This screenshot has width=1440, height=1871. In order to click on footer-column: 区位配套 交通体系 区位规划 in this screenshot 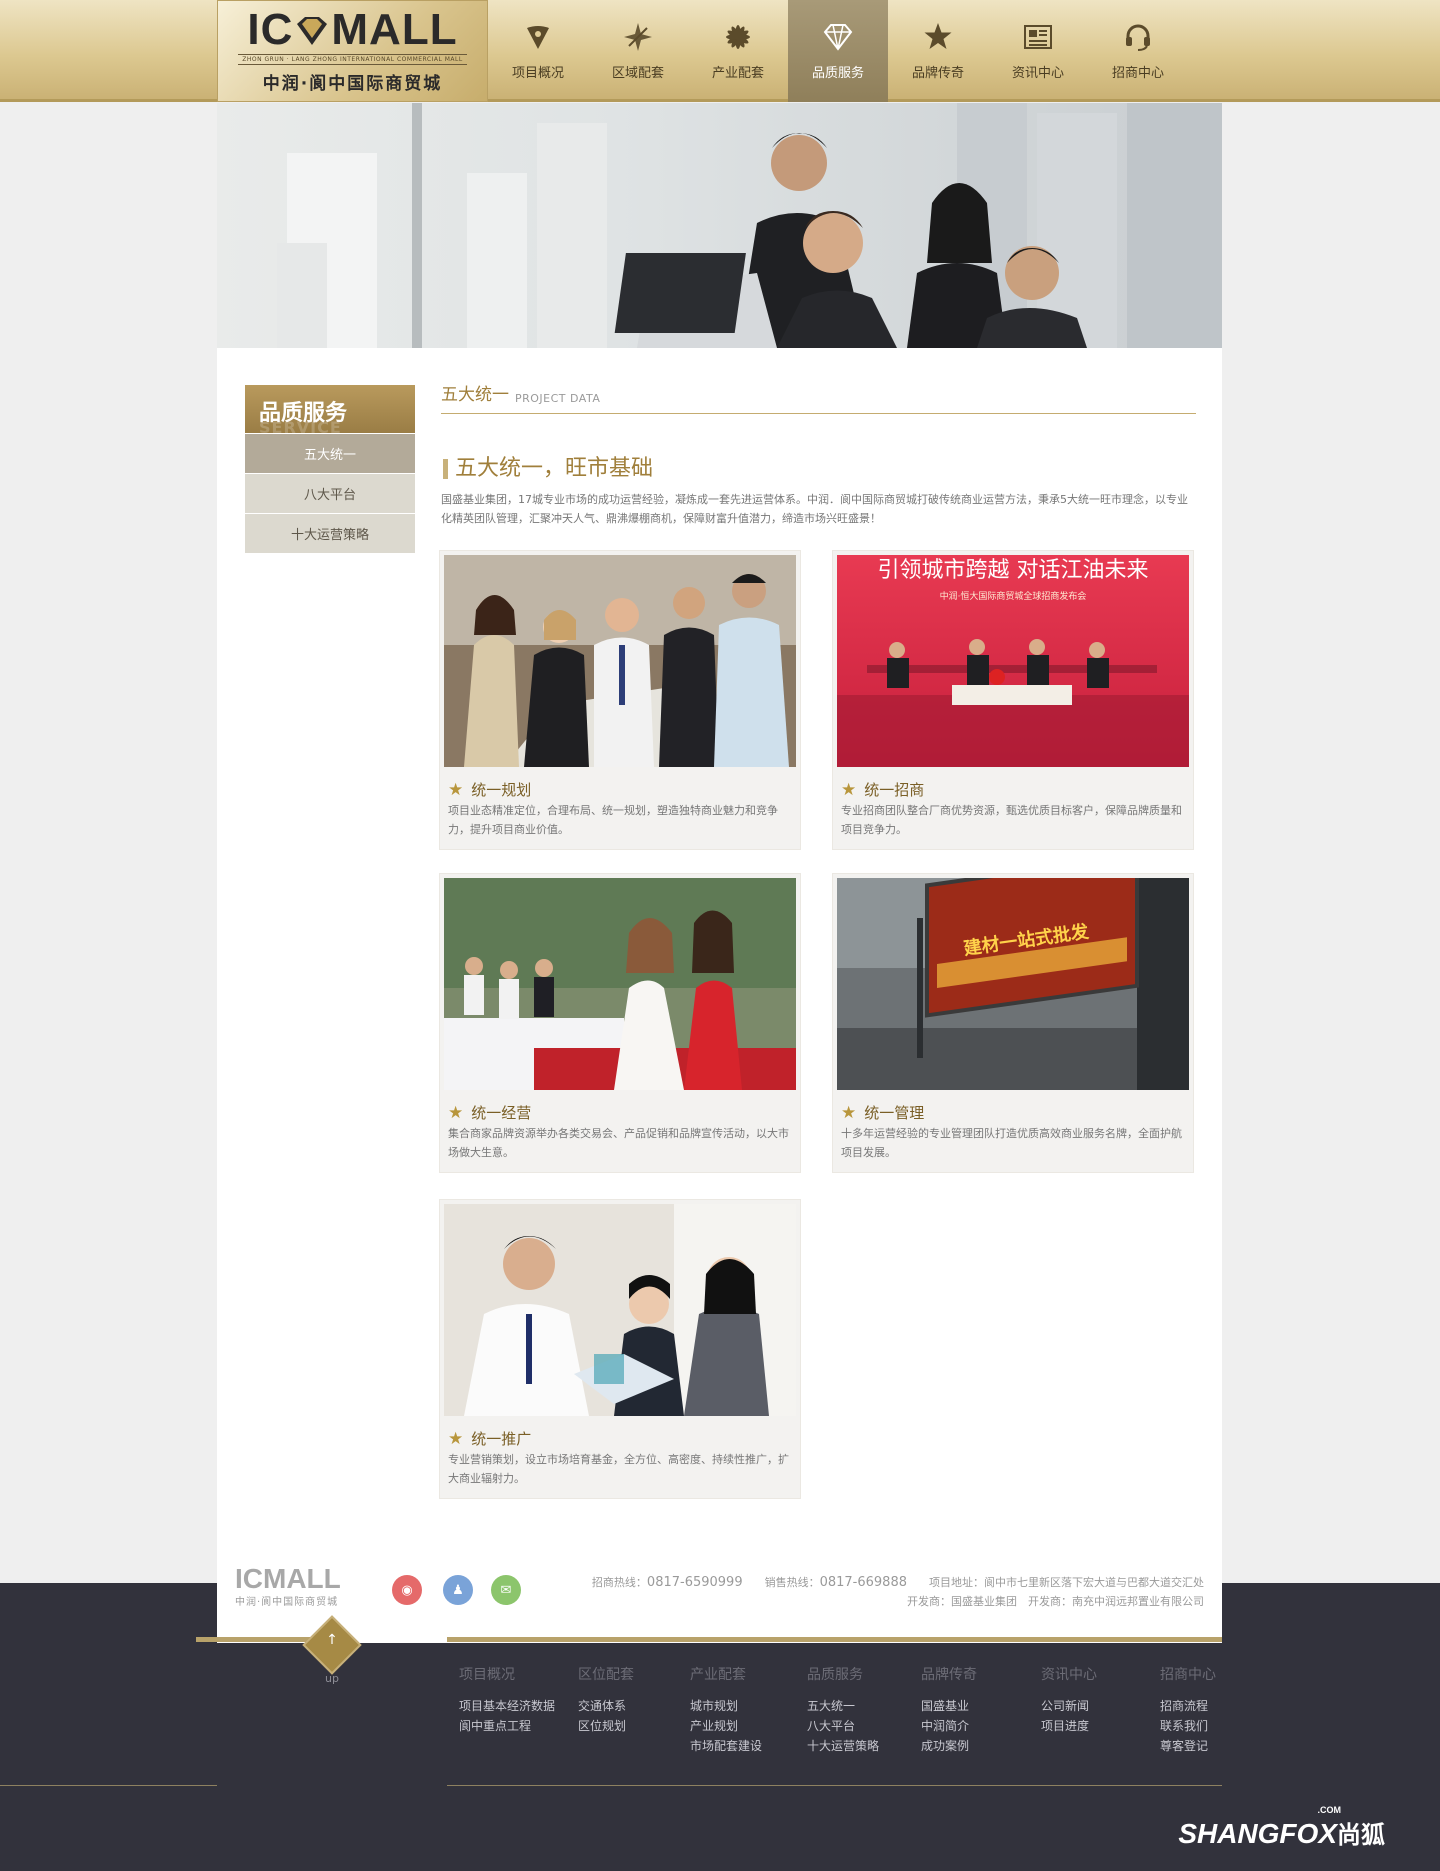, I will do `click(606, 1700)`.